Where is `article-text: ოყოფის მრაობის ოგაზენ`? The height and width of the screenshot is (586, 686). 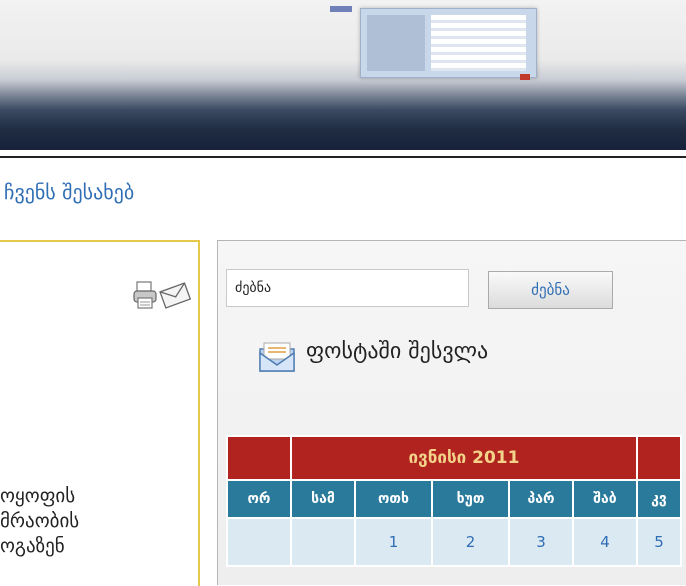 article-text: ოყოფის მრაობის ოგაზენ is located at coordinates (99, 521).